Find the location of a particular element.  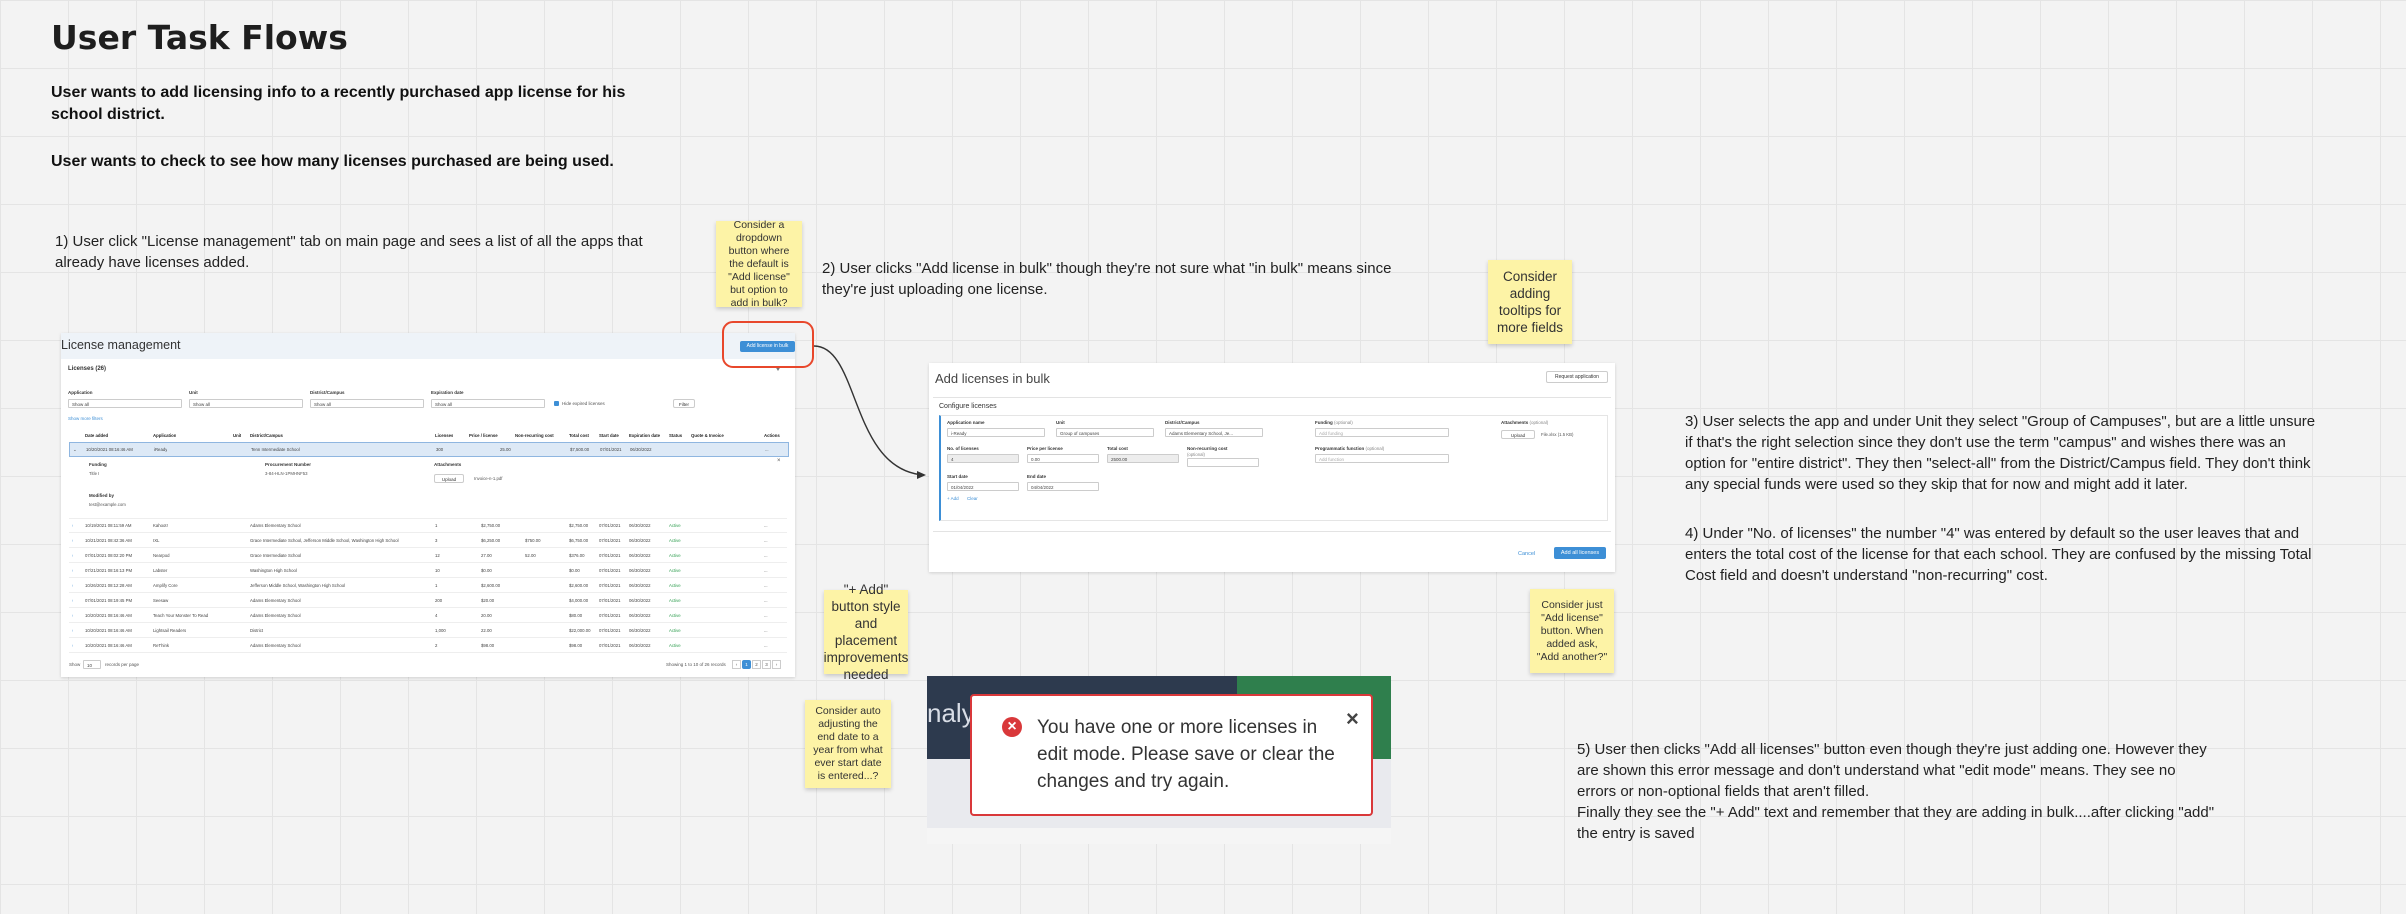

table-cell: Kahoot! is located at coordinates (160, 525).